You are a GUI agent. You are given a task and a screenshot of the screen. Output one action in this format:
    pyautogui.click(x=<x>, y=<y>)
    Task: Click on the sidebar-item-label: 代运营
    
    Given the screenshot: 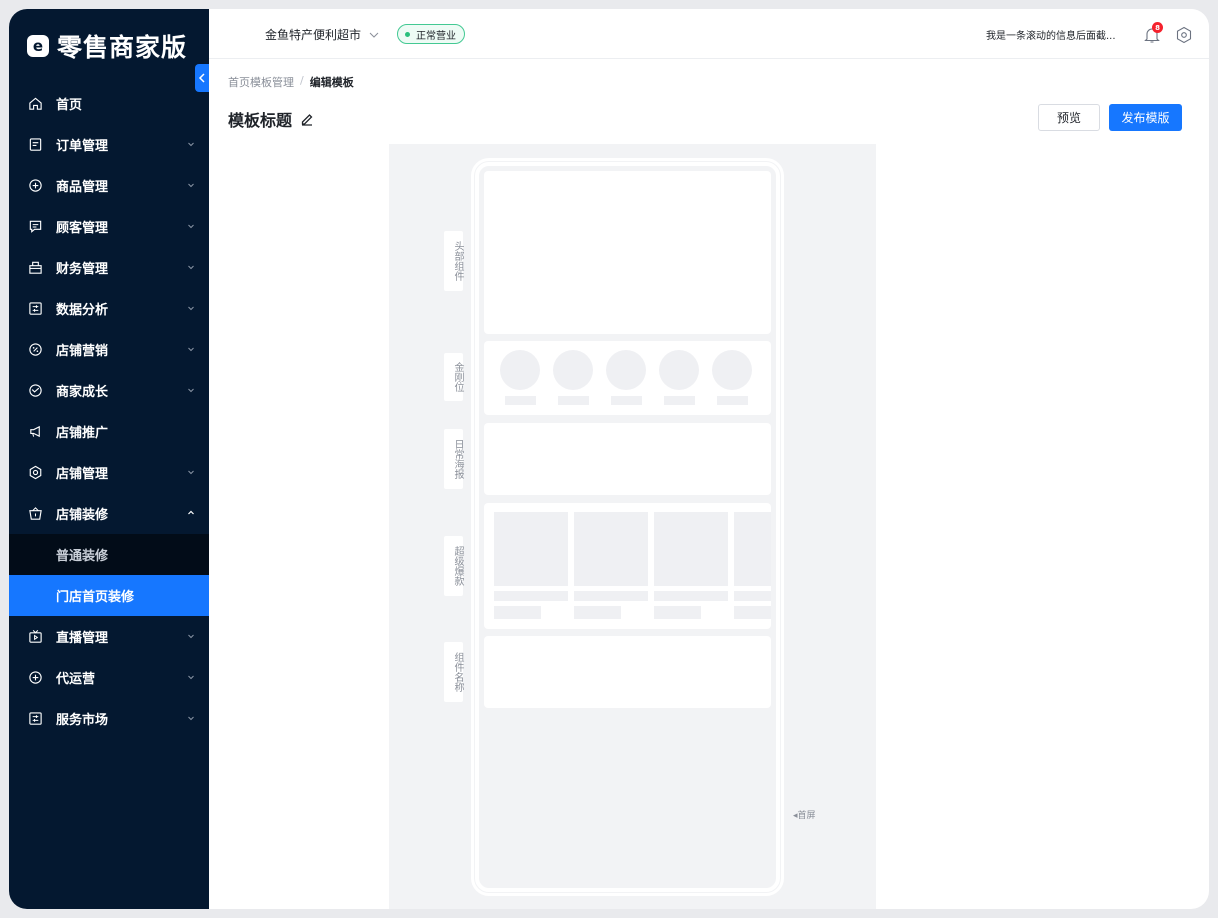 What is the action you would take?
    pyautogui.click(x=76, y=679)
    